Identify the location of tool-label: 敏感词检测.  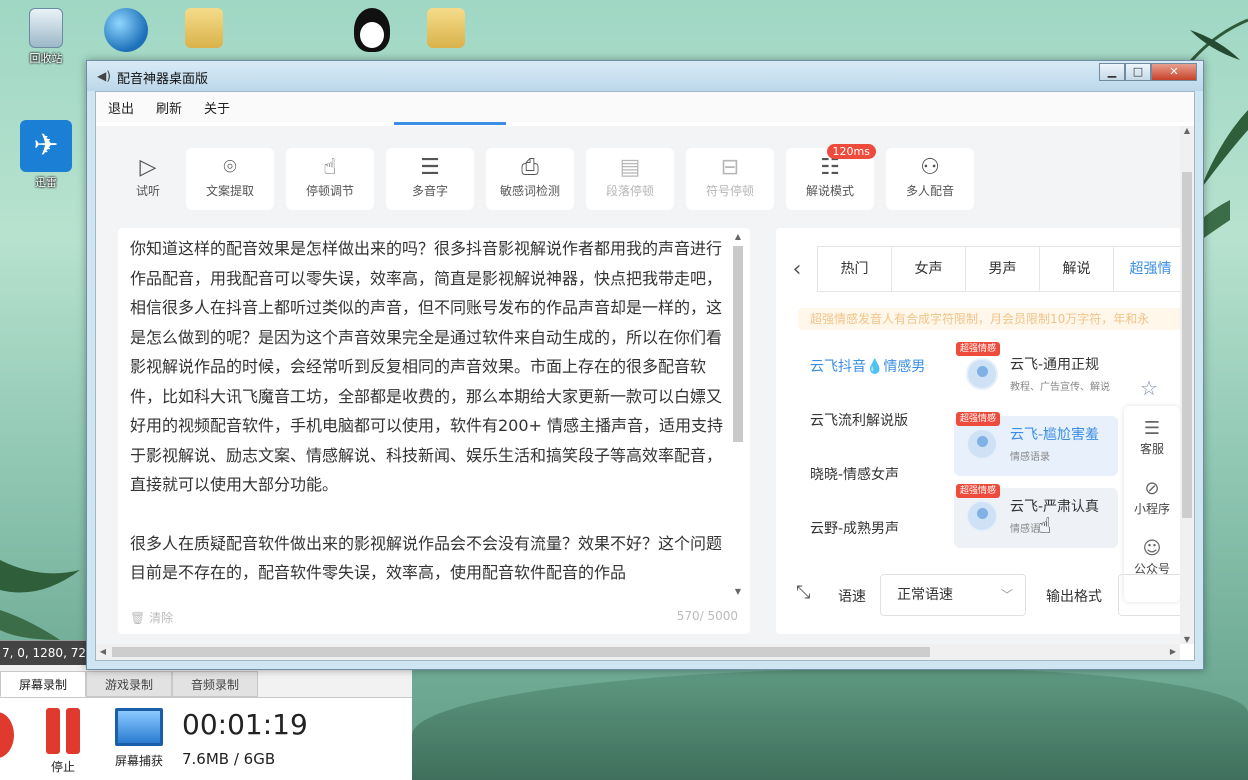
(529, 191).